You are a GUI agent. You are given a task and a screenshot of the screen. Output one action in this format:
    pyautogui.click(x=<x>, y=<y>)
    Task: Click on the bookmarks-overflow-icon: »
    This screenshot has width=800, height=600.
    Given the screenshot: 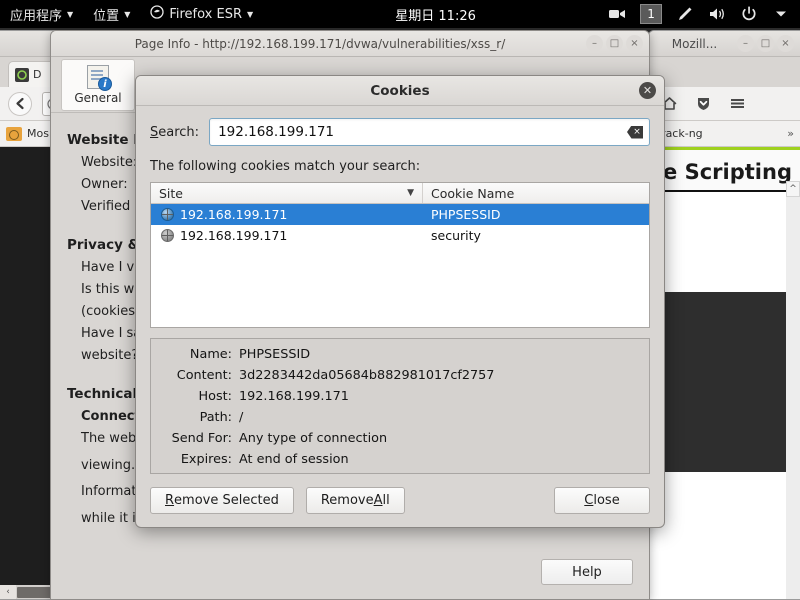 What is the action you would take?
    pyautogui.click(x=790, y=133)
    